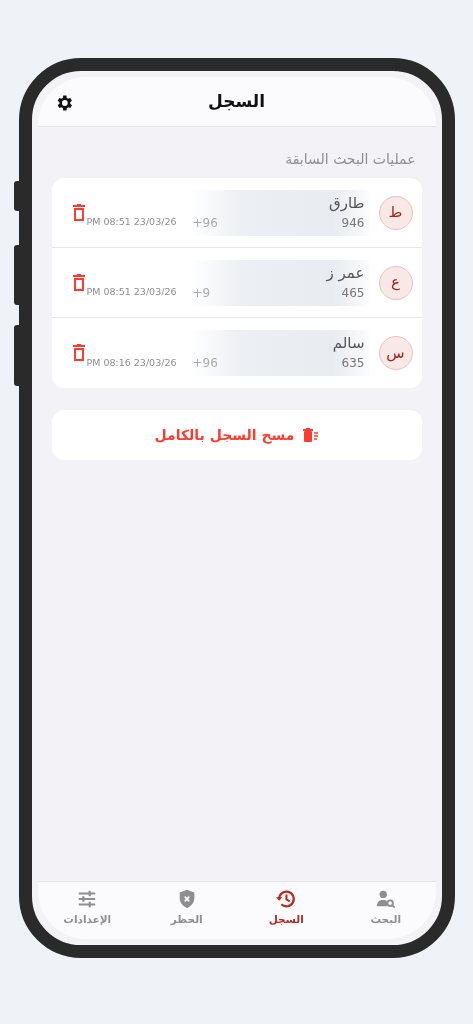 This screenshot has height=1024, width=473. I want to click on tab-bar-item: الإعدادات, so click(87, 907).